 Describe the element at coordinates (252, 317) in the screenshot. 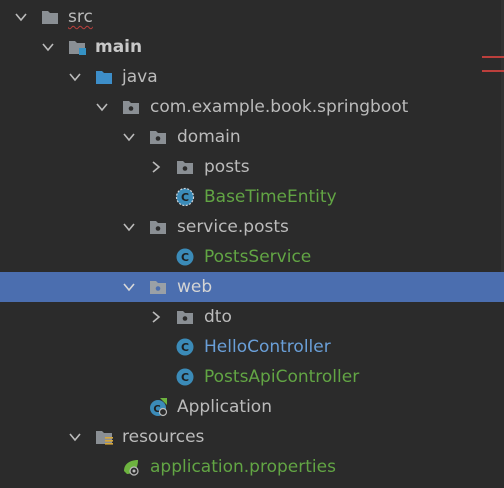

I see `tree-node-dto: dto` at that location.